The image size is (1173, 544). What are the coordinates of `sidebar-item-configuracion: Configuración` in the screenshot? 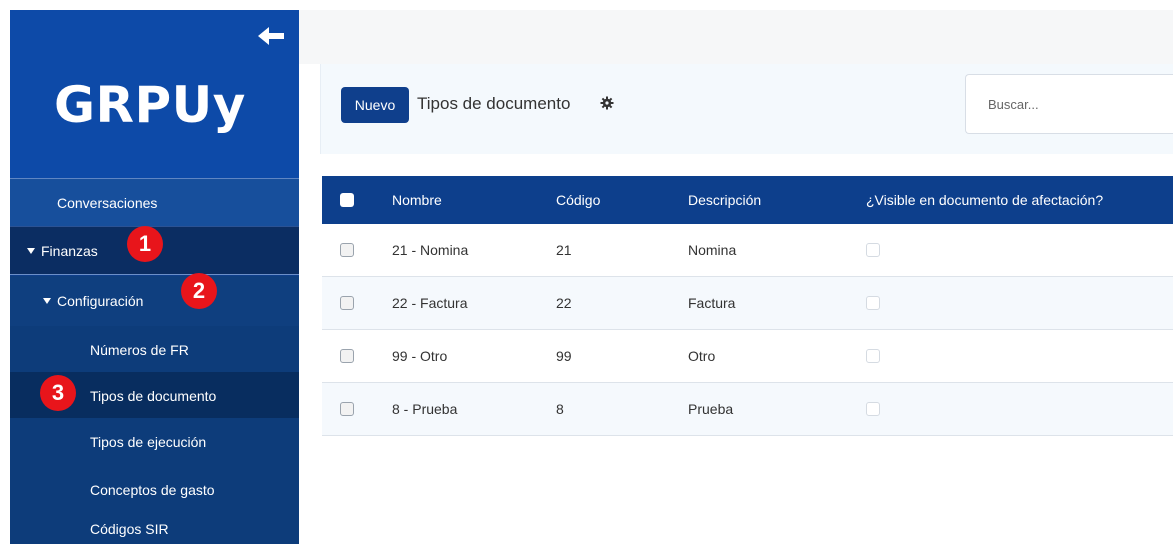 It's located at (154, 301).